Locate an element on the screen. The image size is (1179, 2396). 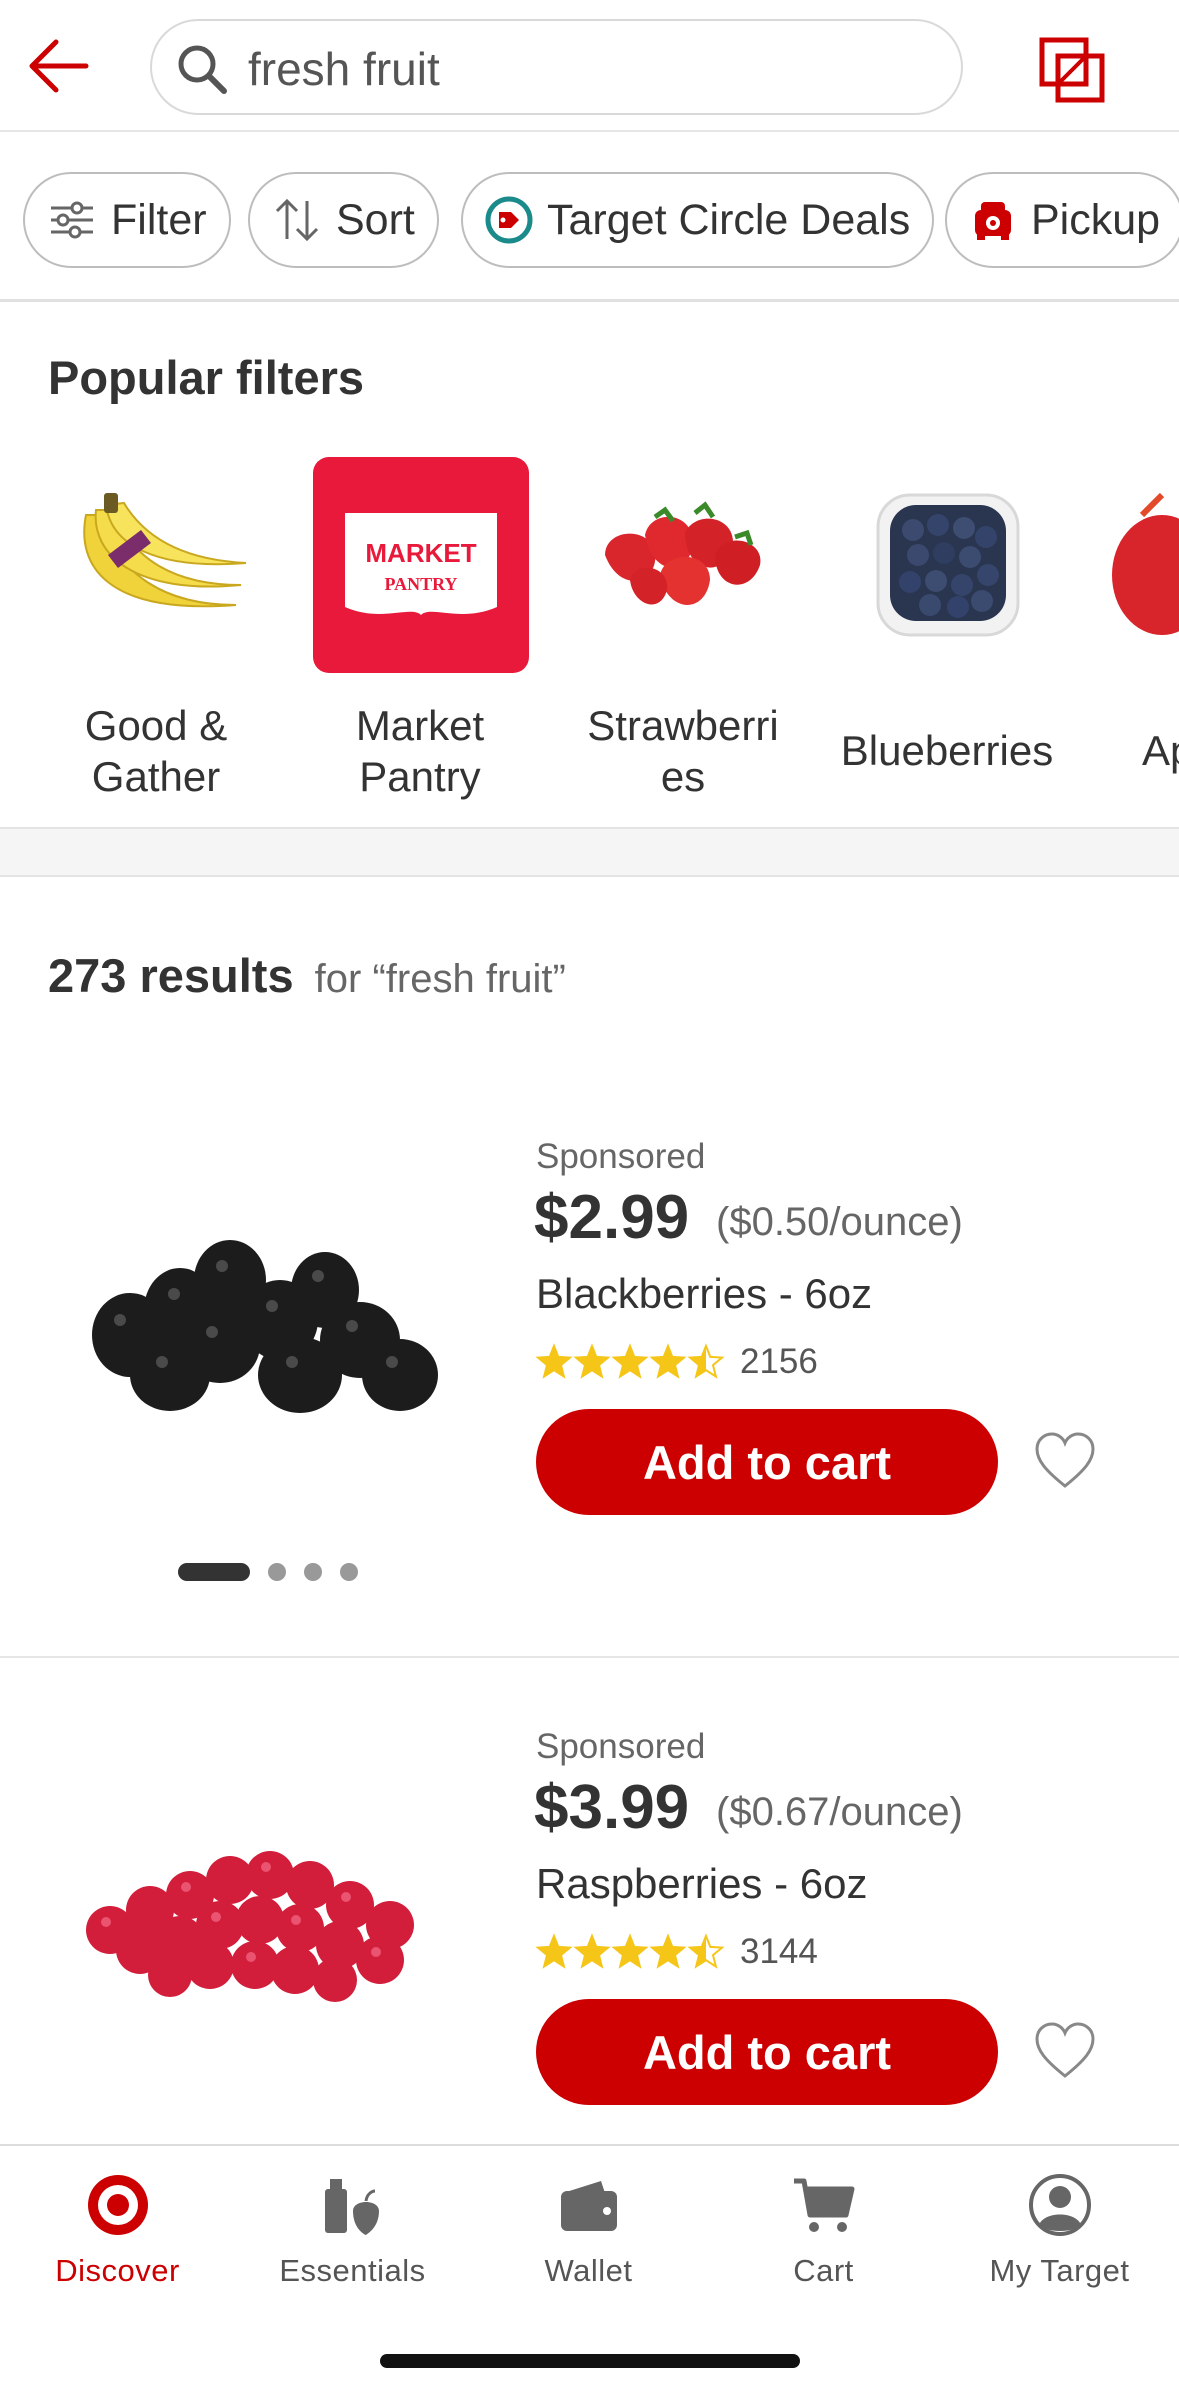
section-separator is located at coordinates (589, 852).